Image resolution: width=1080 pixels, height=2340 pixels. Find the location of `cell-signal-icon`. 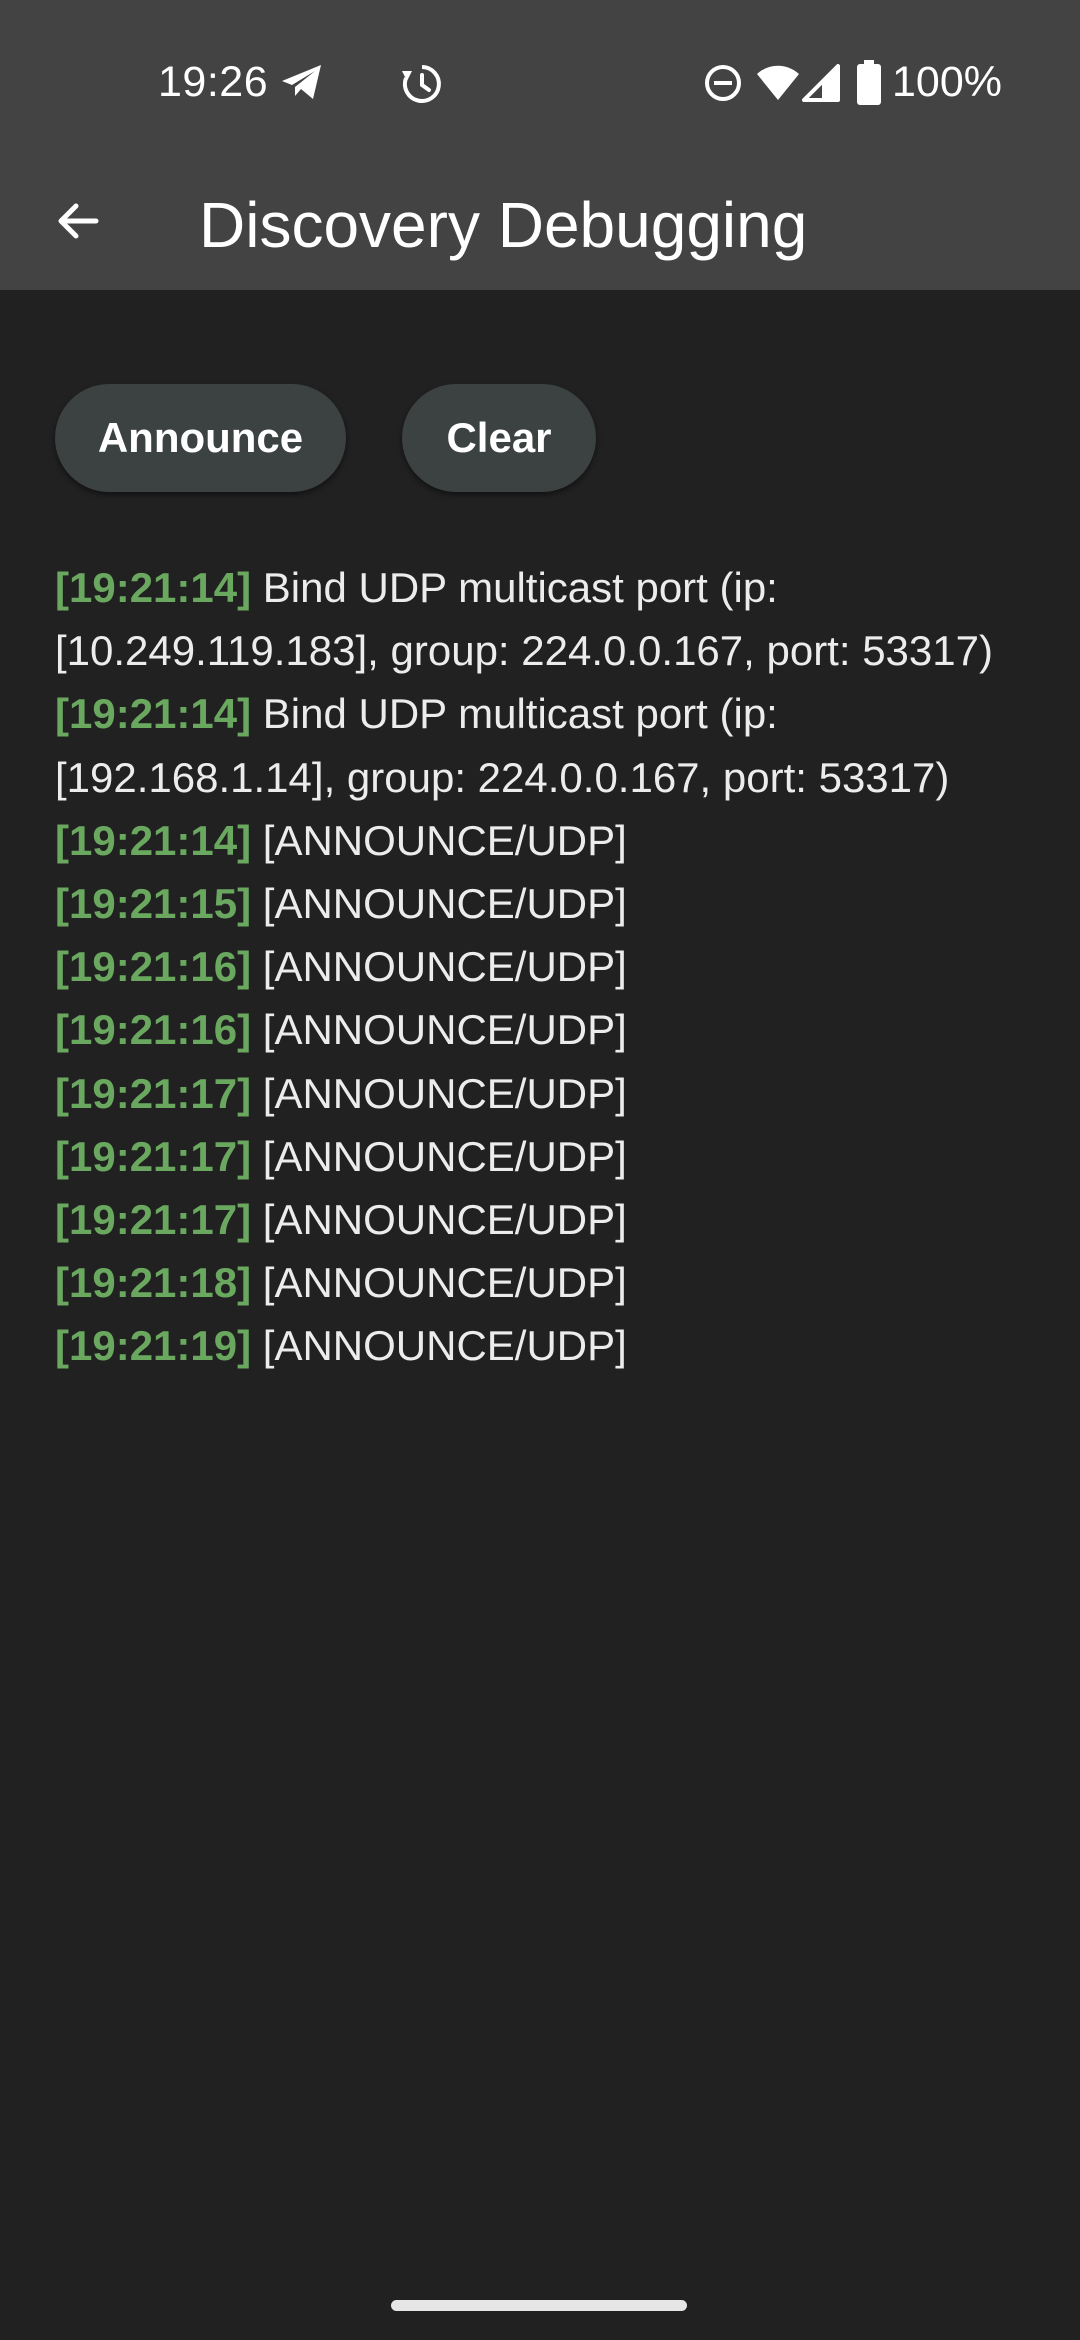

cell-signal-icon is located at coordinates (821, 83).